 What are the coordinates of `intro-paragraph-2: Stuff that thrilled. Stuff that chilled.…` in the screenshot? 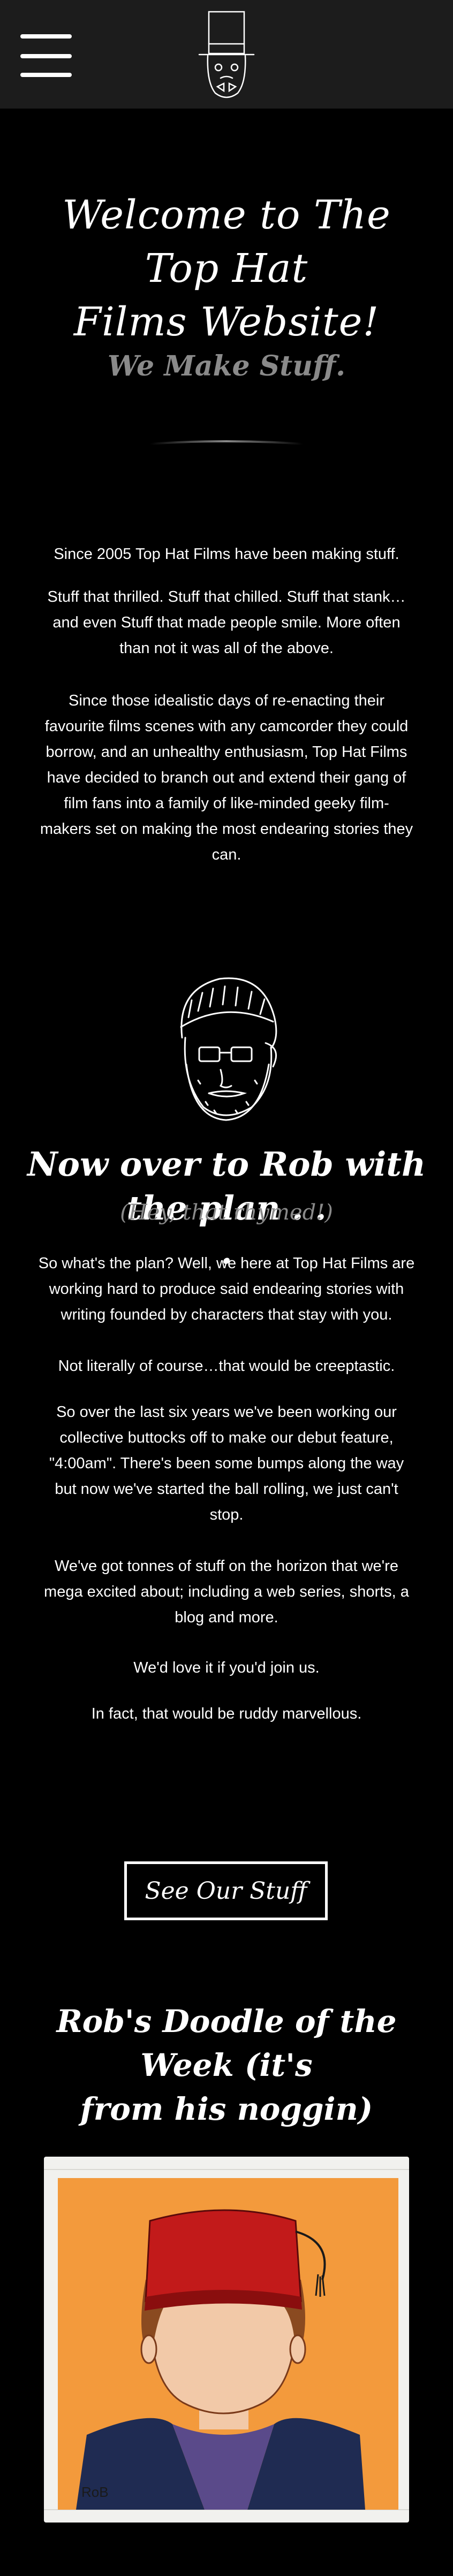 It's located at (227, 622).